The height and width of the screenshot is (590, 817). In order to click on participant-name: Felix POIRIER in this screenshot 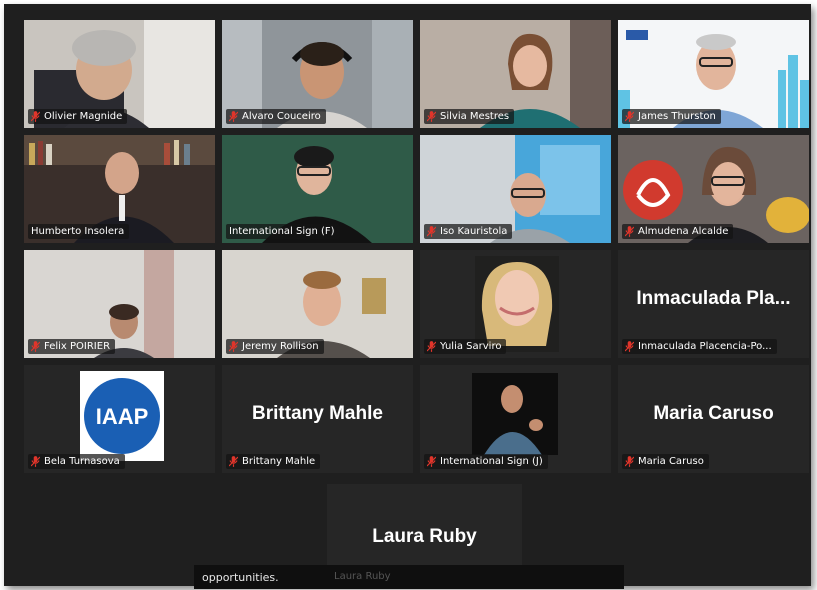, I will do `click(72, 346)`.